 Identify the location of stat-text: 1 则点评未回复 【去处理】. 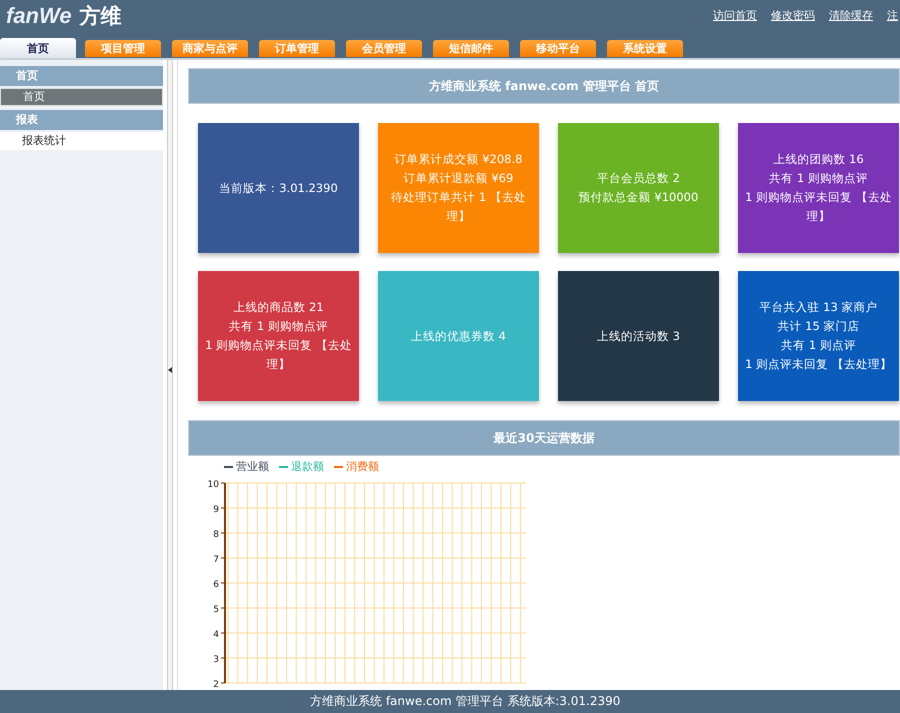
(818, 364).